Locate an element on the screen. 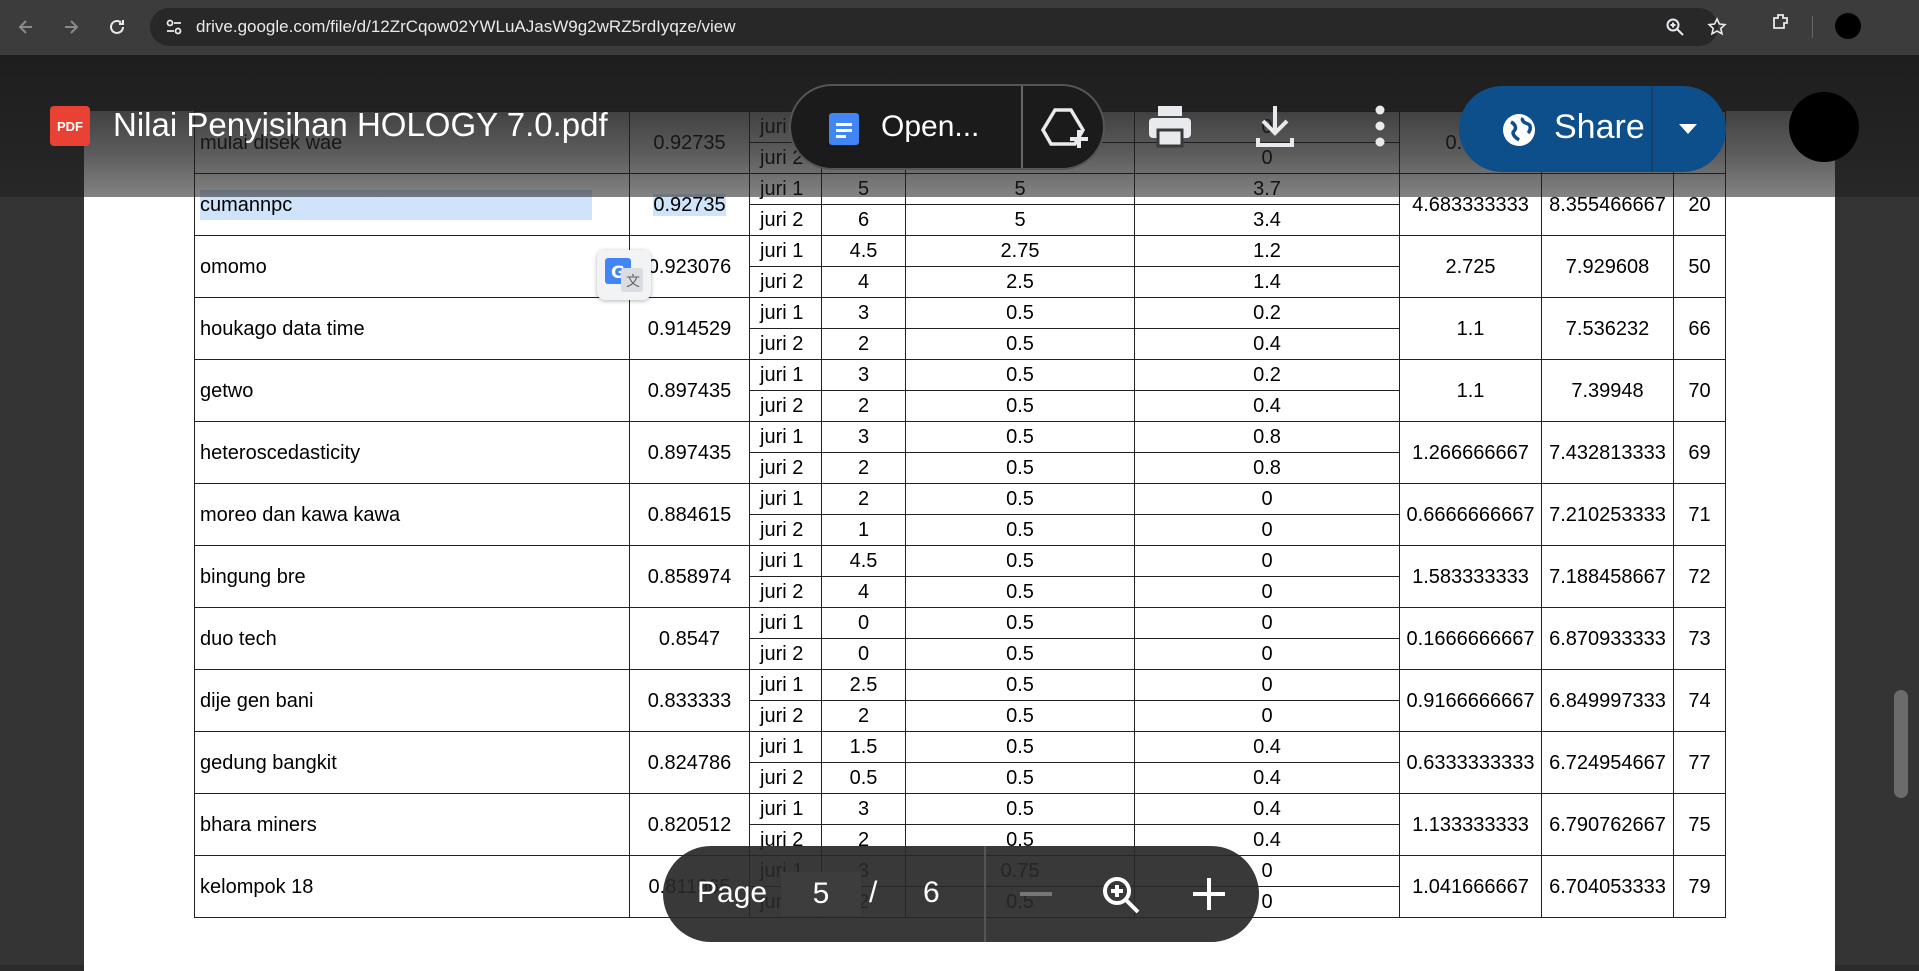 The height and width of the screenshot is (971, 1919). average-cell: 1.133333333 is located at coordinates (1470, 824).